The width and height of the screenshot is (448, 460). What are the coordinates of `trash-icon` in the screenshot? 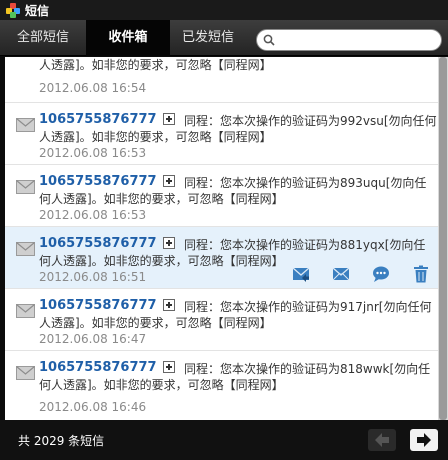 It's located at (421, 274).